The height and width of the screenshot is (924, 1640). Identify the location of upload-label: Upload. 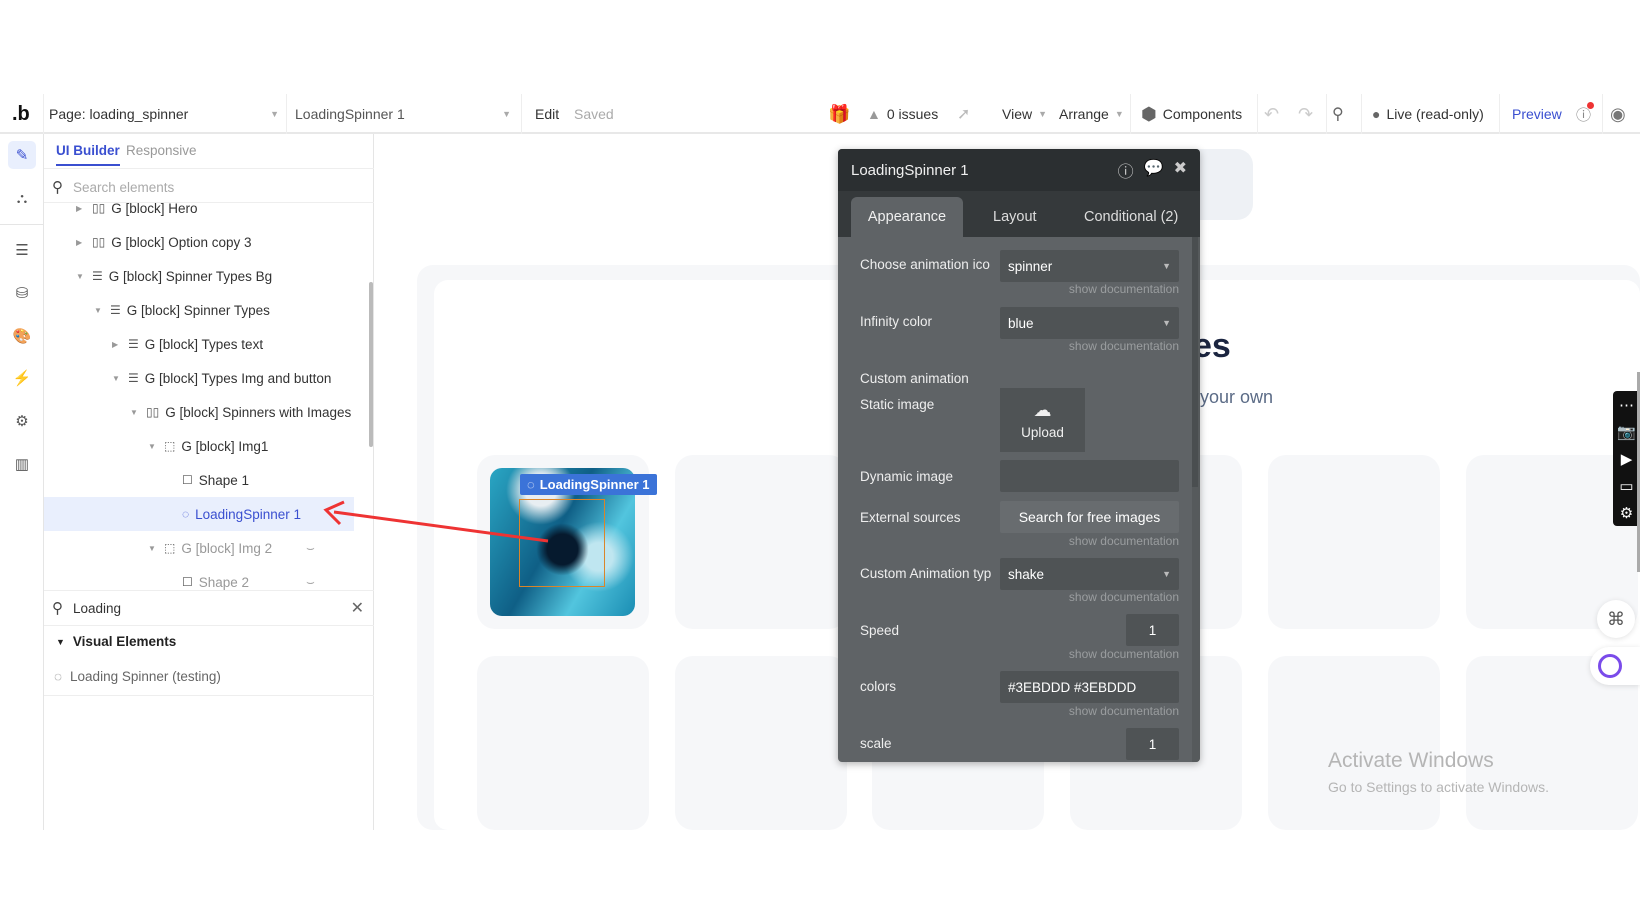
(1042, 432).